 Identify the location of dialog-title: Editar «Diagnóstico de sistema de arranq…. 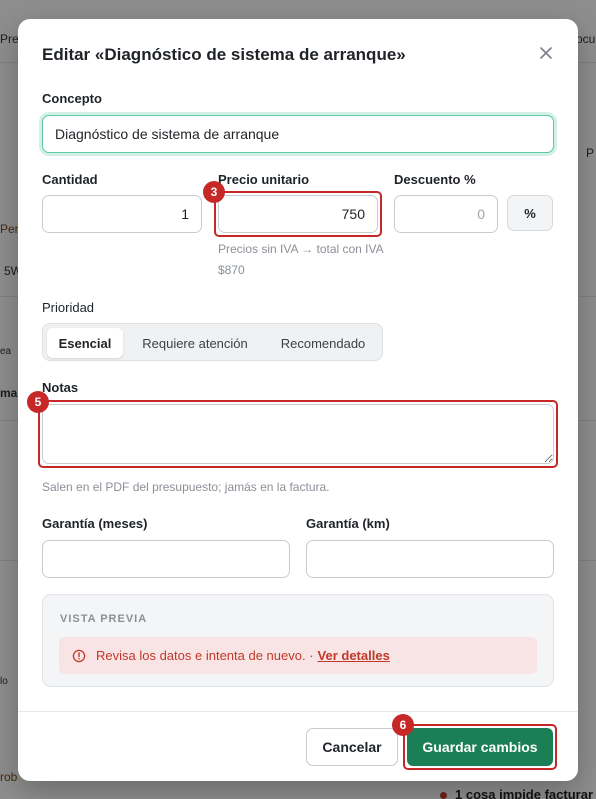
(224, 54).